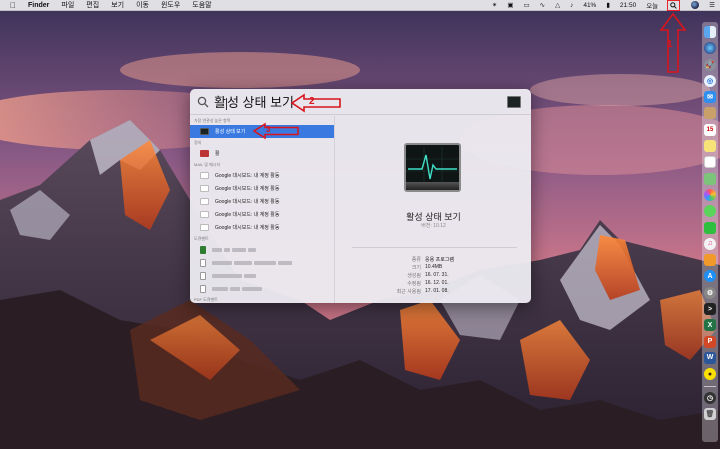 This screenshot has width=720, height=449. Describe the element at coordinates (710, 32) in the screenshot. I see `finder-icon` at that location.